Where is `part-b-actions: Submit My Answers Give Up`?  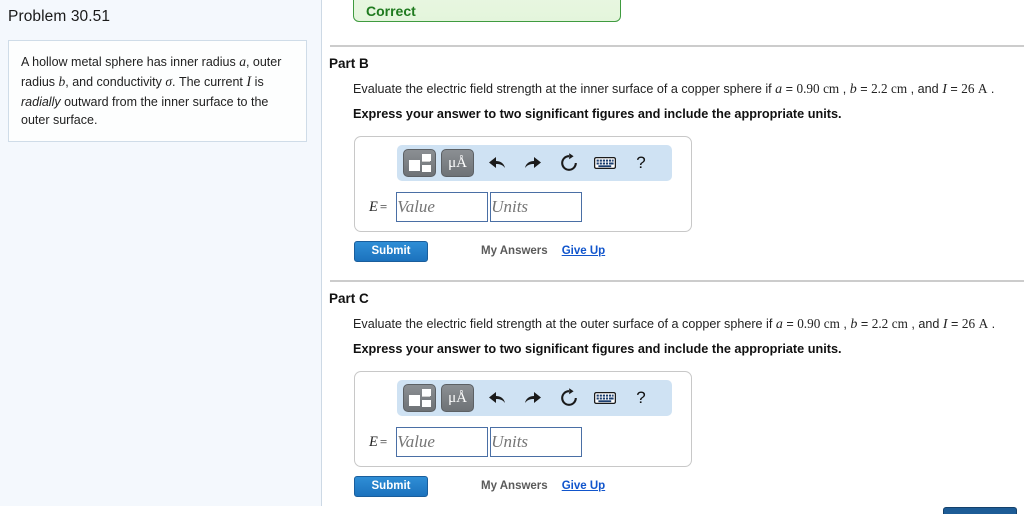
part-b-actions: Submit My Answers Give Up is located at coordinates (479, 251).